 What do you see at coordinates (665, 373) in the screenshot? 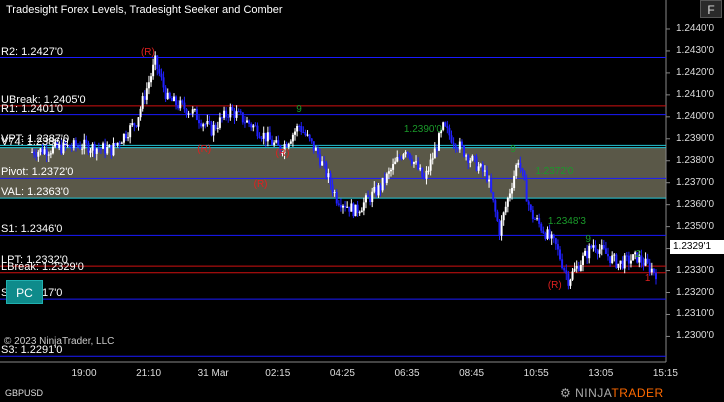
I see `x-tick-label: 15:15` at bounding box center [665, 373].